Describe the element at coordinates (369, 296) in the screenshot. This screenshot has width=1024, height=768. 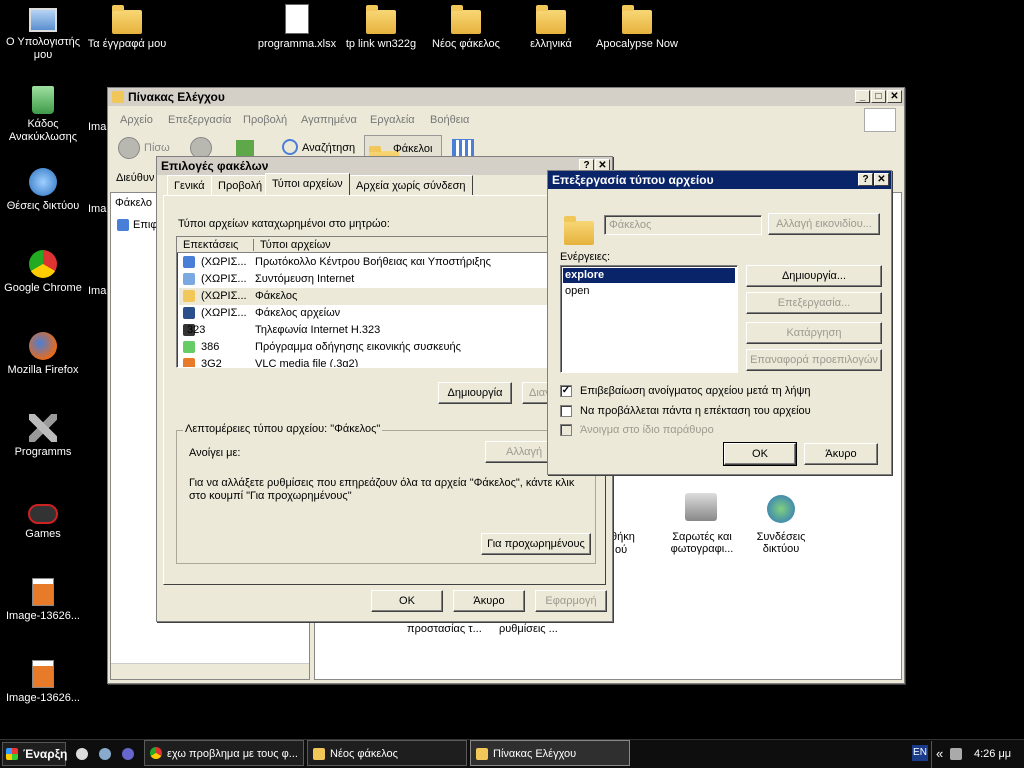
I see `table-row-selected: (ΧΩΡΙΣ... Φάκελος` at that location.